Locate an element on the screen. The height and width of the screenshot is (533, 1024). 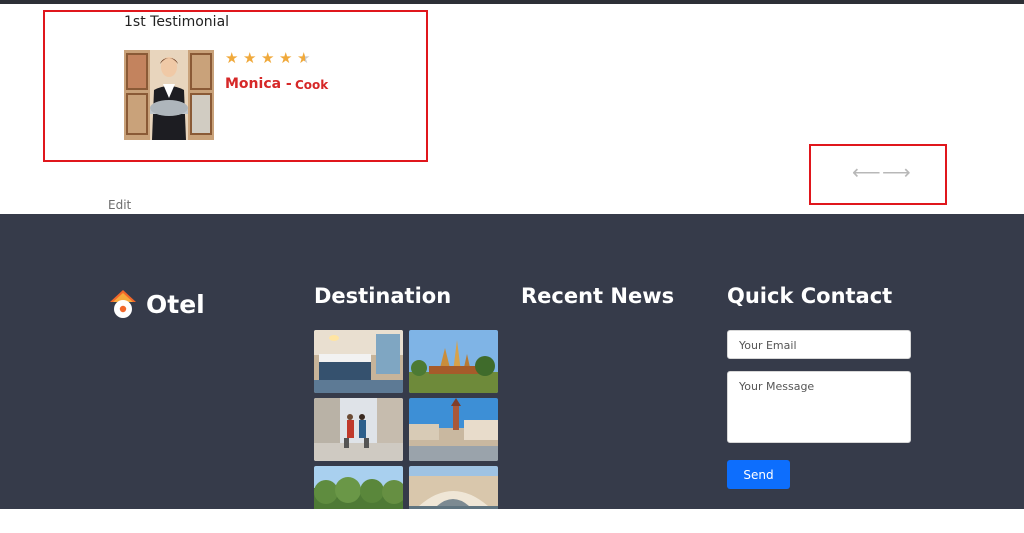
recent-news-heading: Recent News is located at coordinates (598, 296).